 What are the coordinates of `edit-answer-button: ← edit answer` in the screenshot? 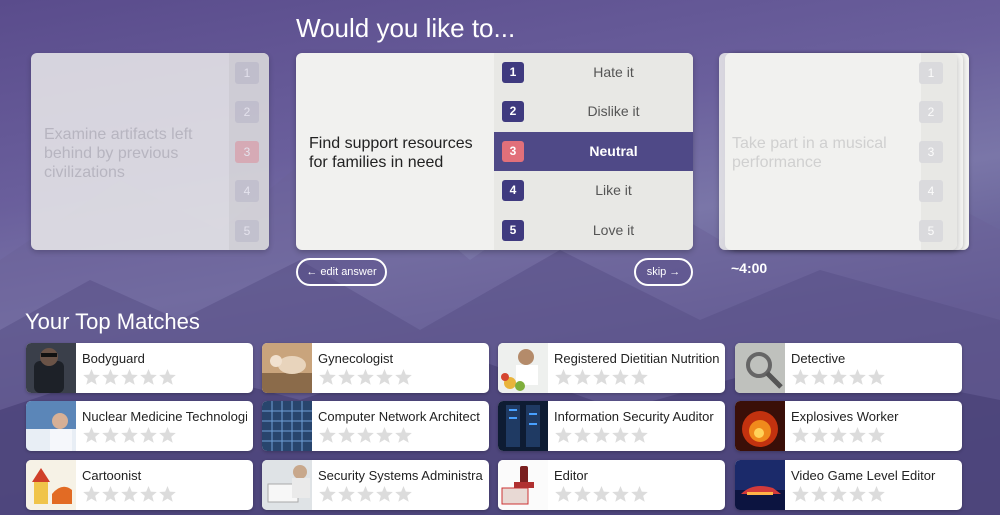 It's located at (341, 272).